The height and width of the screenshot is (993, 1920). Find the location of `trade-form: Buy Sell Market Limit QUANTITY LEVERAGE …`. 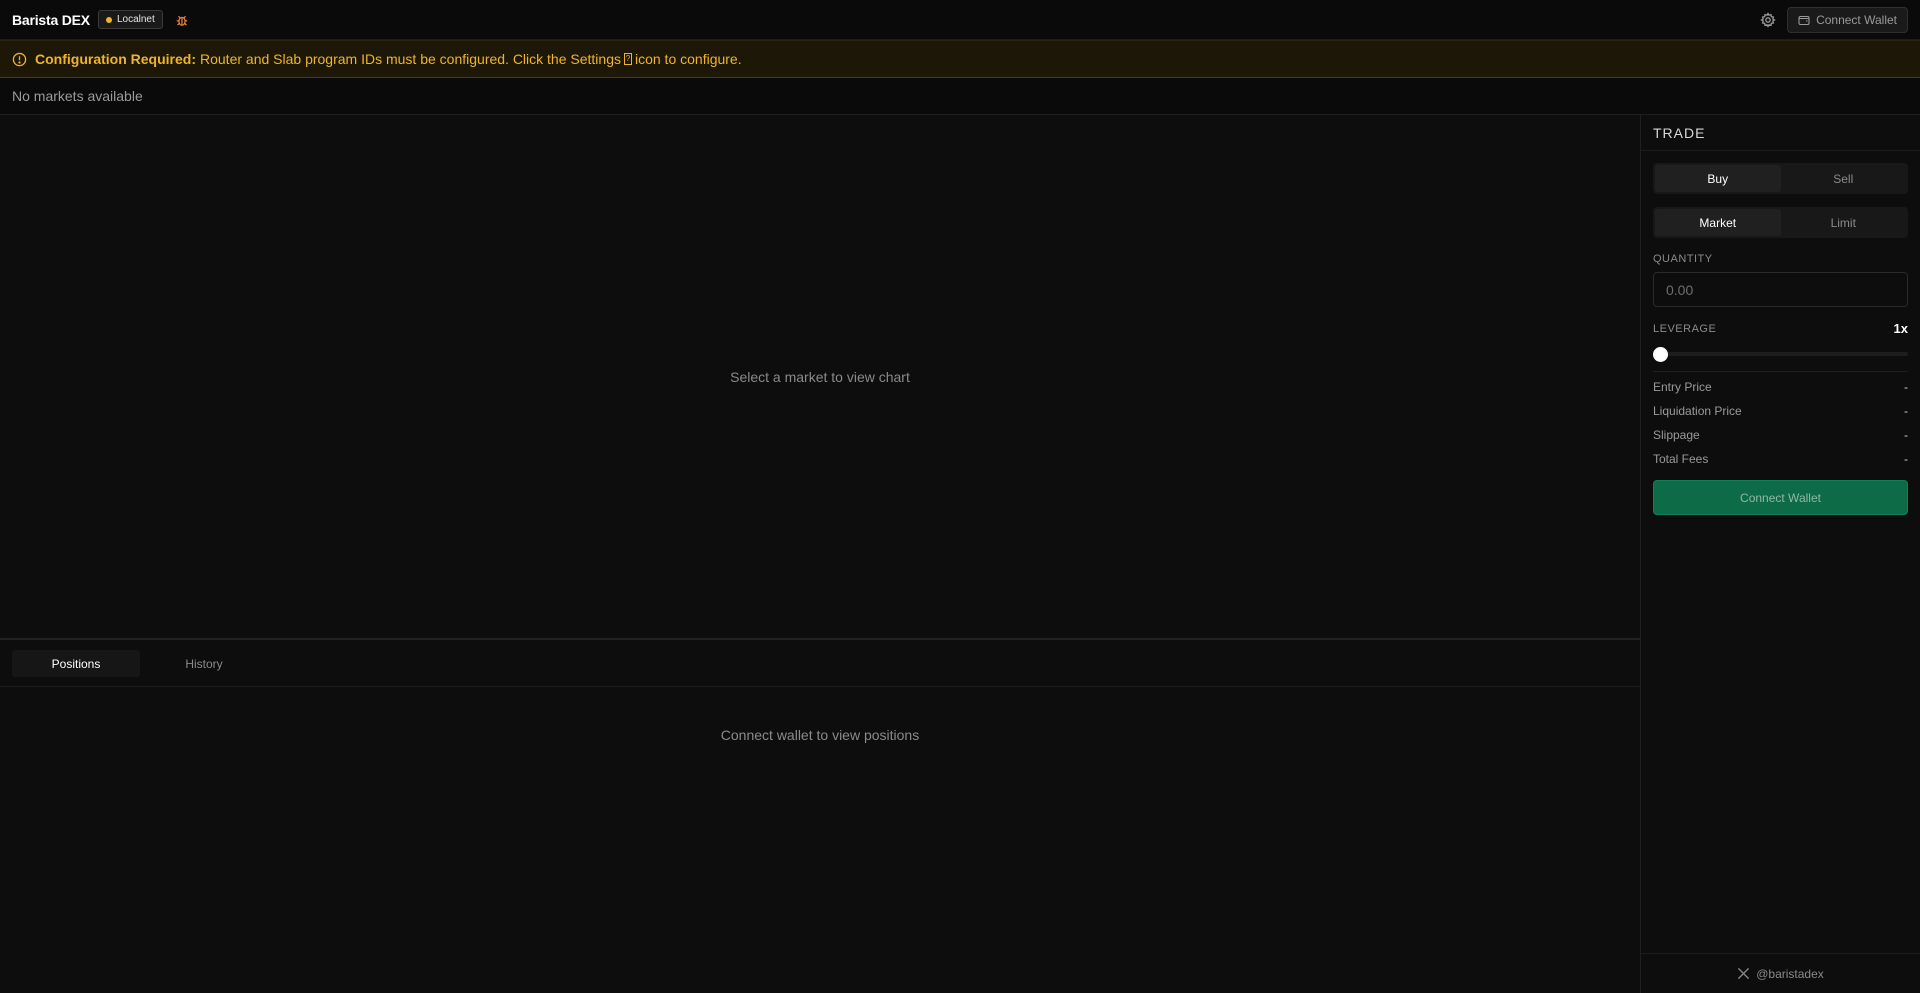

trade-form: Buy Sell Market Limit QUANTITY LEVERAGE … is located at coordinates (1780, 339).